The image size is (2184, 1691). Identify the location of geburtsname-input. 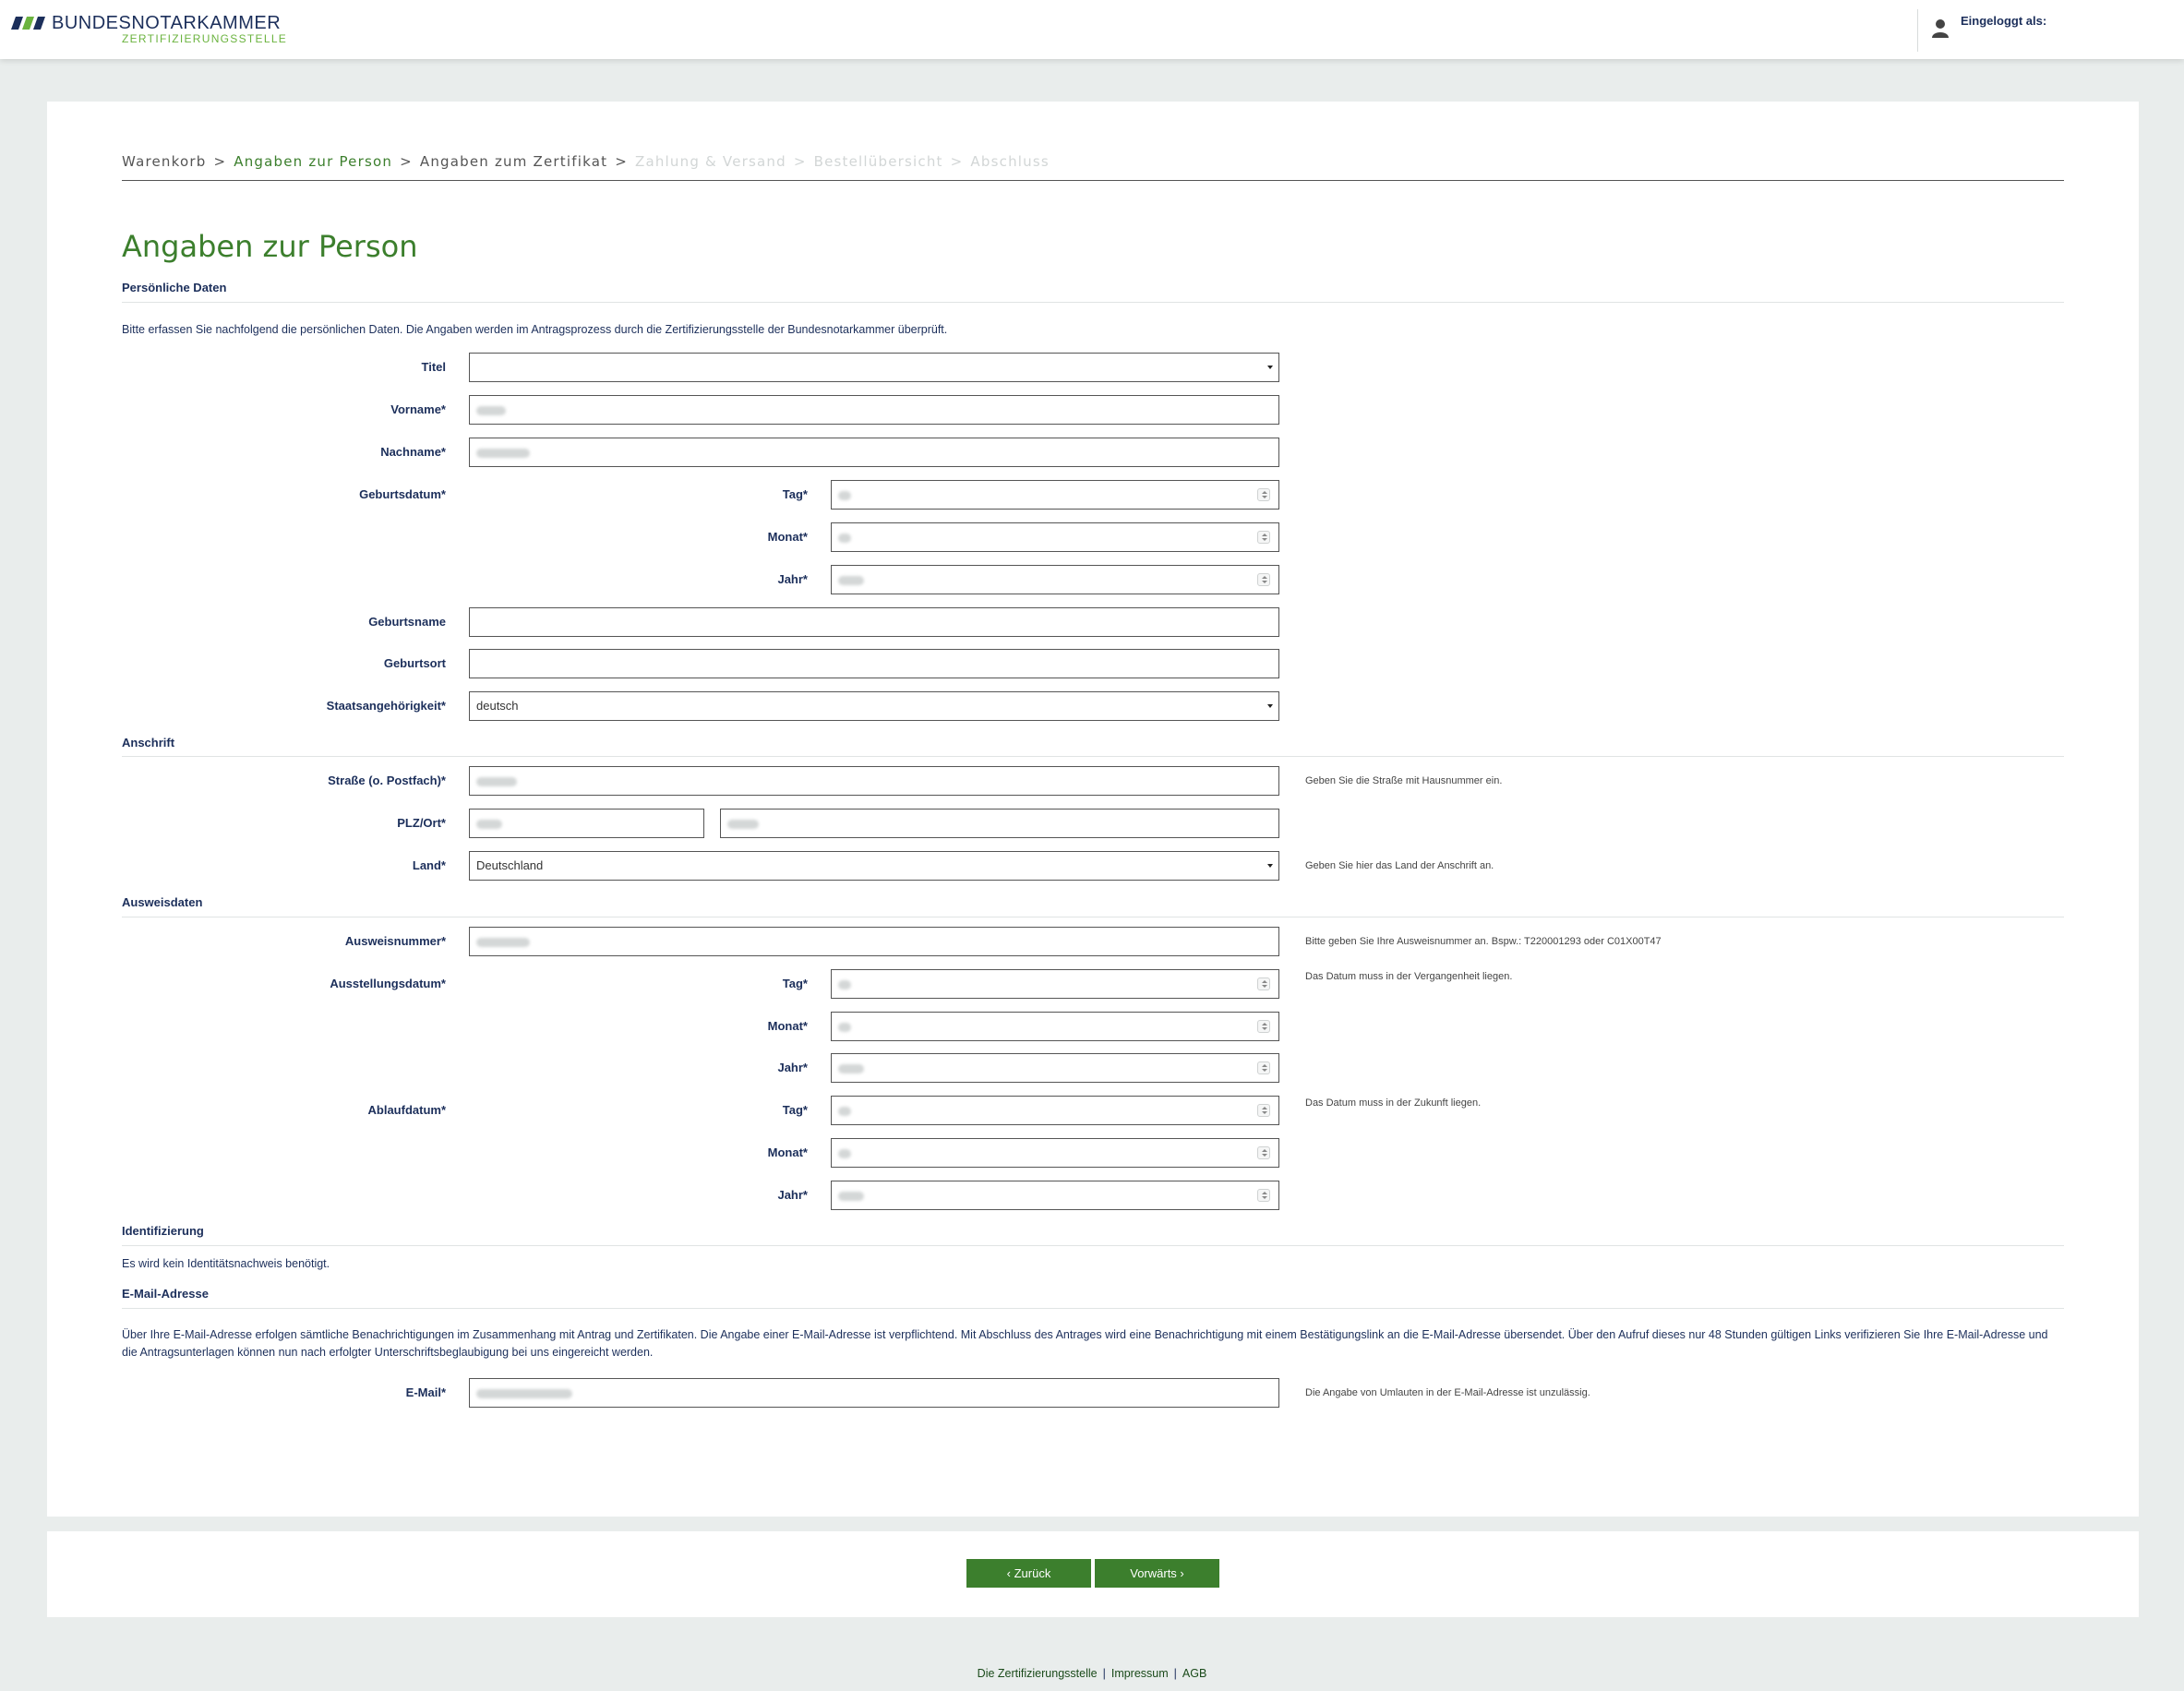
(874, 622).